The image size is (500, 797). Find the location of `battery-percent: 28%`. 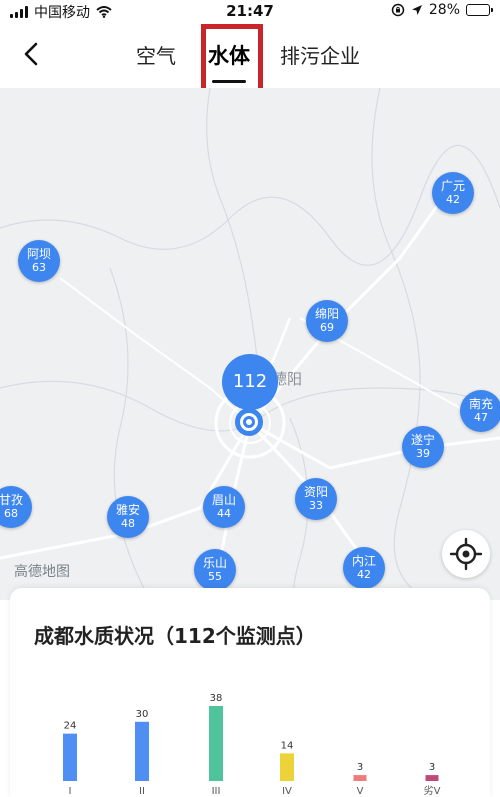

battery-percent: 28% is located at coordinates (444, 10).